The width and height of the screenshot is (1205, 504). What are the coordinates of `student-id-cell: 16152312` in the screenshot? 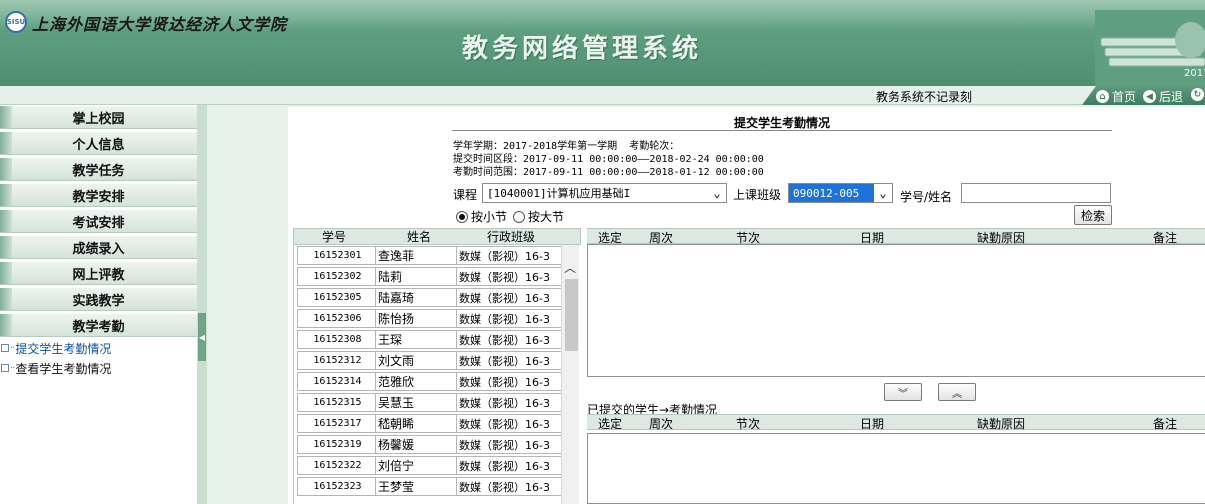 It's located at (336, 360).